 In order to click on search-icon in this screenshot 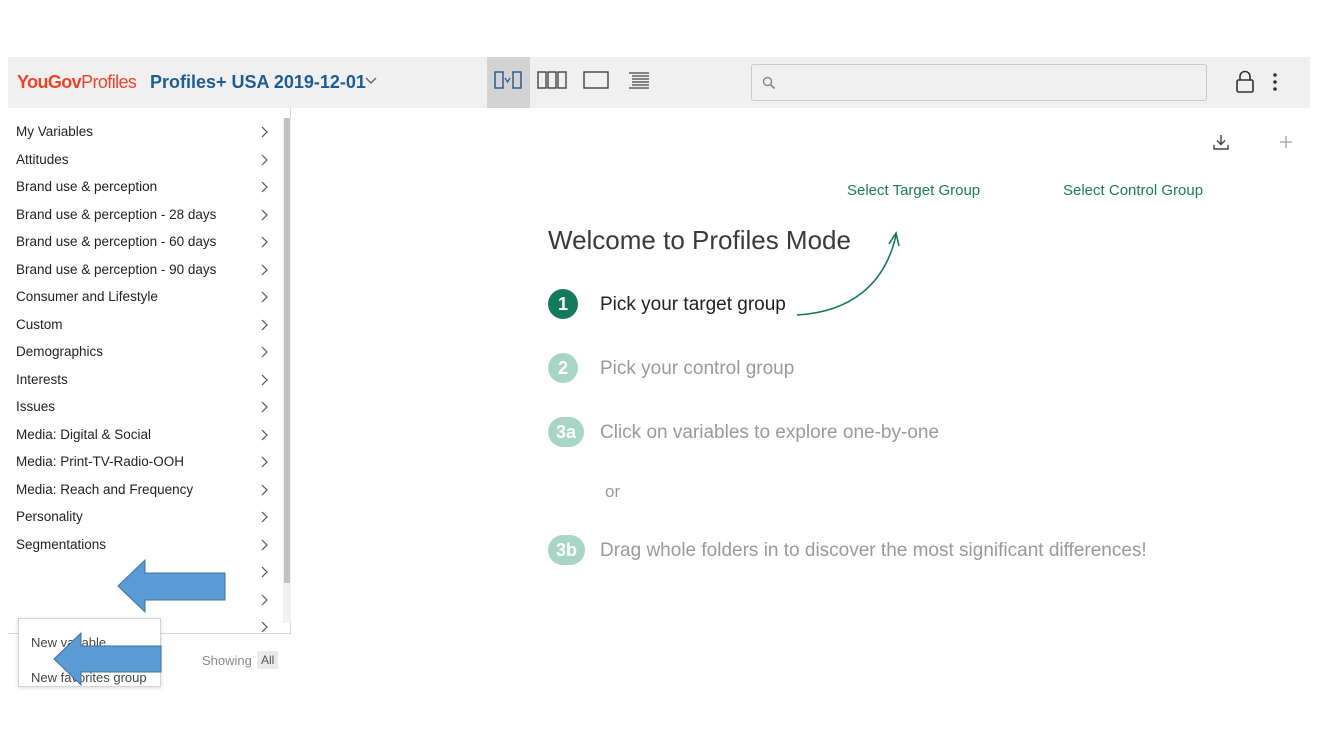, I will do `click(769, 85)`.